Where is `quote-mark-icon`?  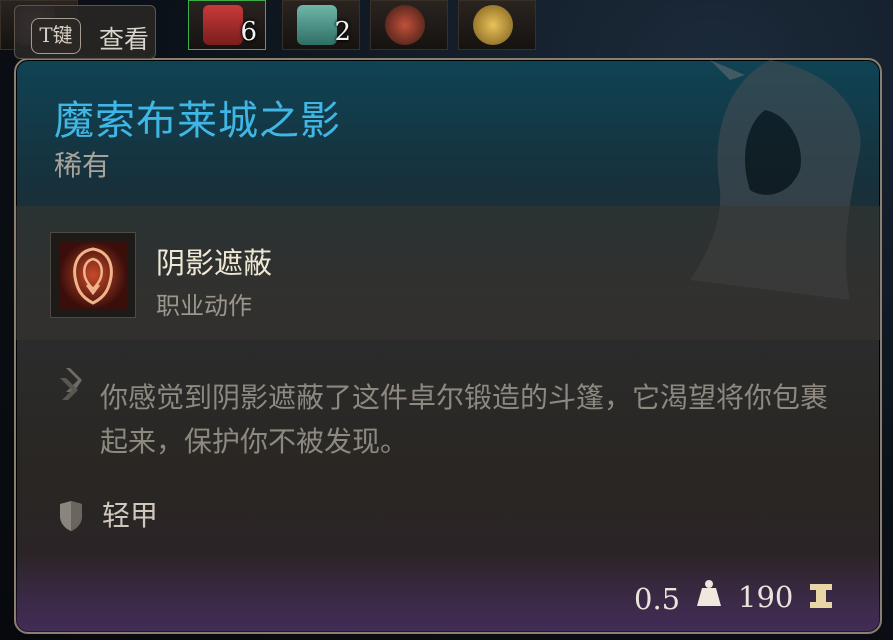 quote-mark-icon is located at coordinates (71, 384).